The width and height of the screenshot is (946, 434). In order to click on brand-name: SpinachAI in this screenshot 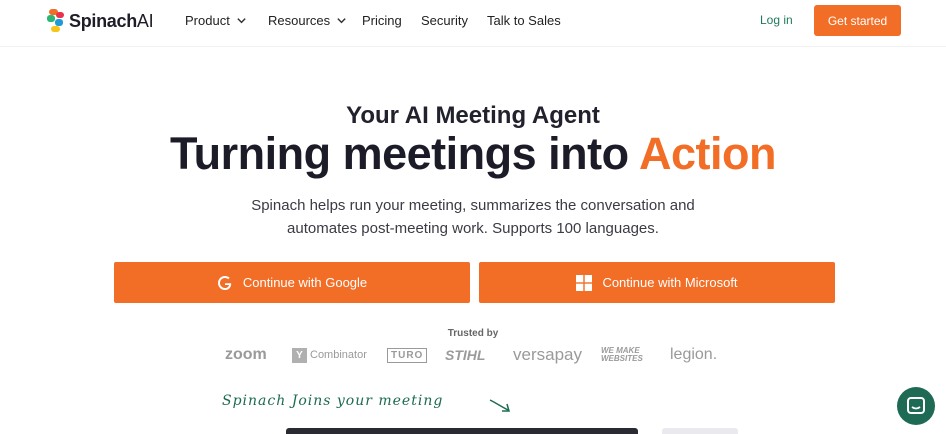, I will do `click(111, 21)`.